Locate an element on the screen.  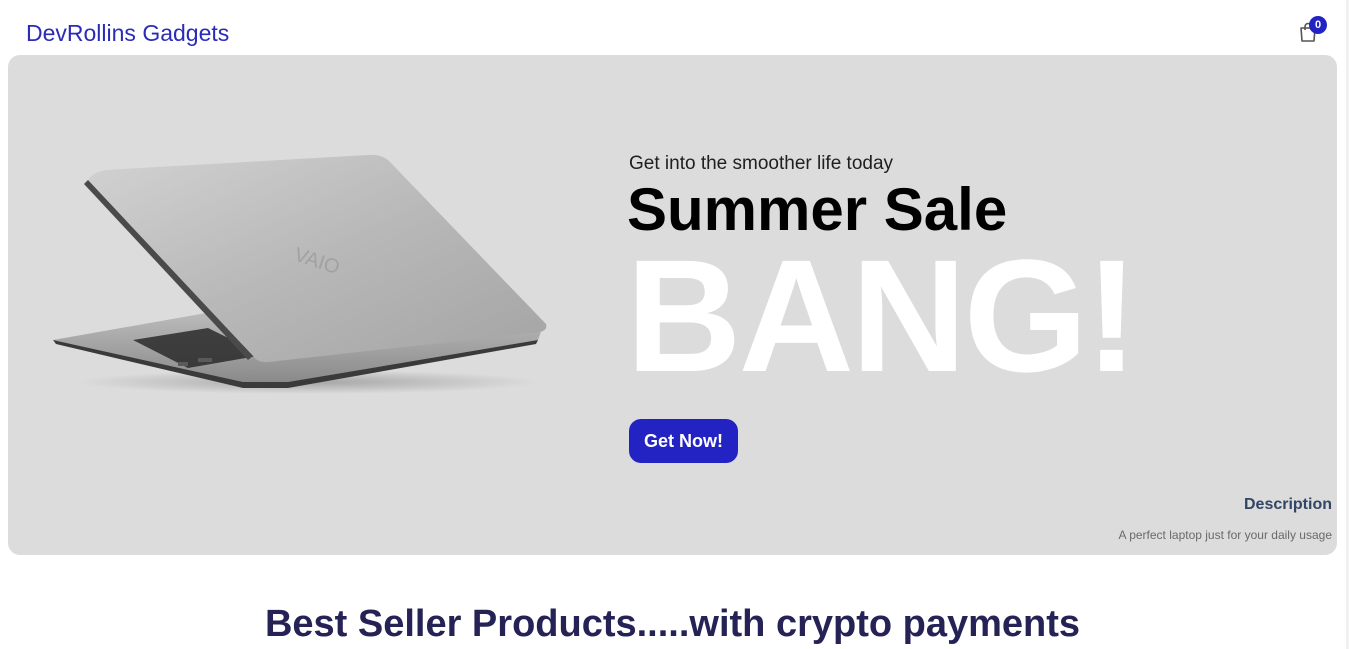
cart-button: 0 is located at coordinates (1312, 30).